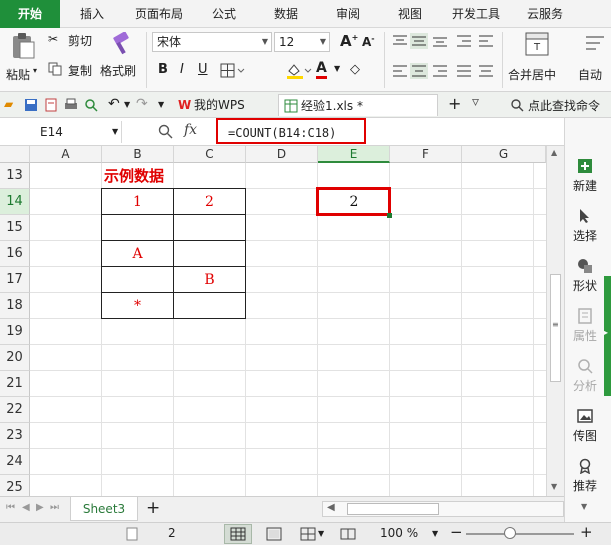 Image resolution: width=611 pixels, height=545 pixels. I want to click on insert-function-button: fx, so click(190, 130).